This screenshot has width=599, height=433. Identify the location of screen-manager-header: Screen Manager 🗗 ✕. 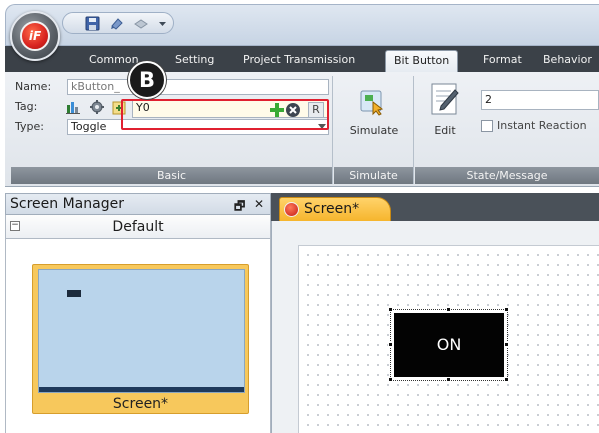
(138, 204).